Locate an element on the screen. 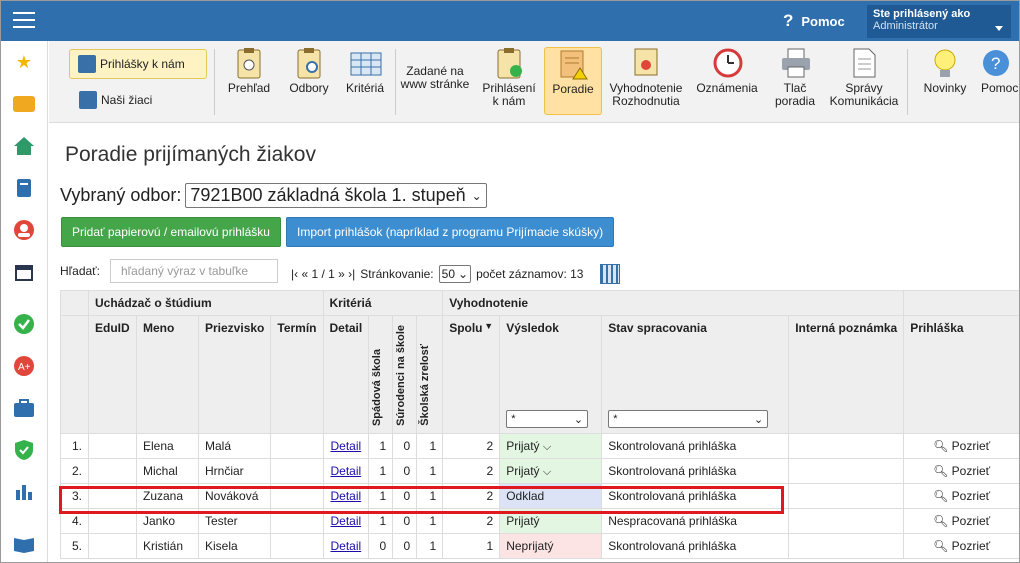 The image size is (1020, 563). briefcase-icon is located at coordinates (24, 408).